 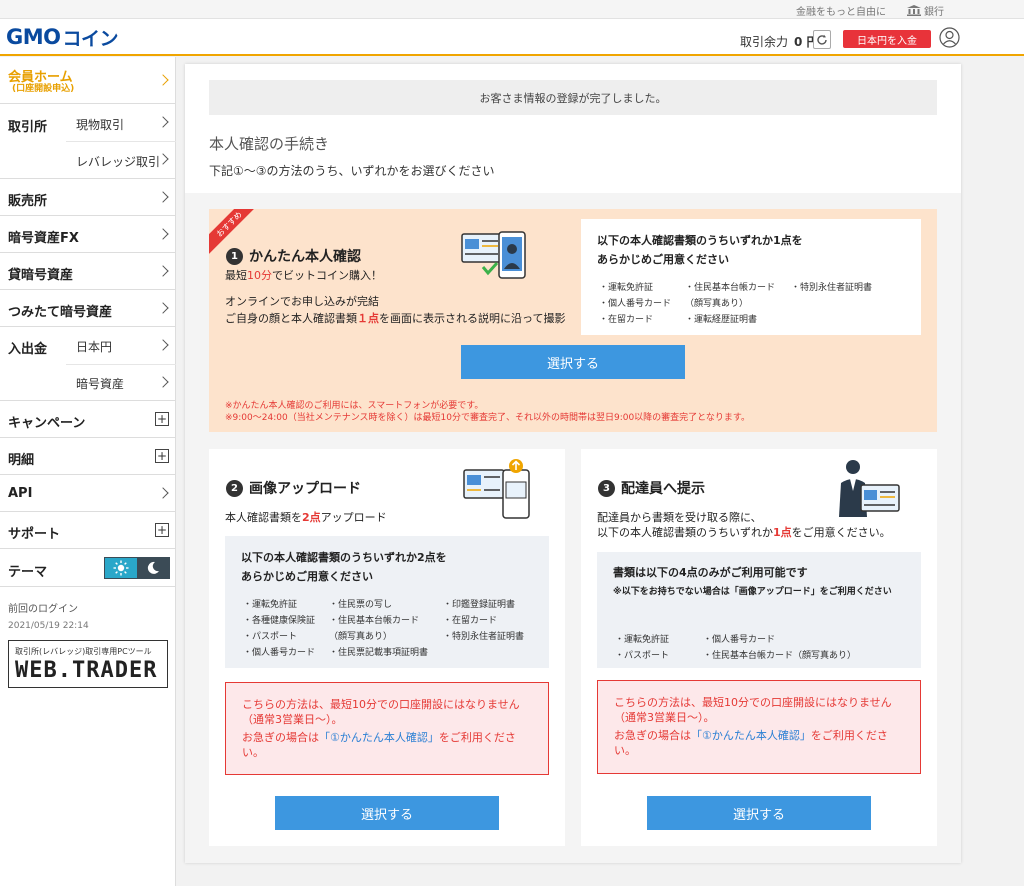 What do you see at coordinates (279, 621) in the screenshot?
I see `doc-item: ・各種健康保険証` at bounding box center [279, 621].